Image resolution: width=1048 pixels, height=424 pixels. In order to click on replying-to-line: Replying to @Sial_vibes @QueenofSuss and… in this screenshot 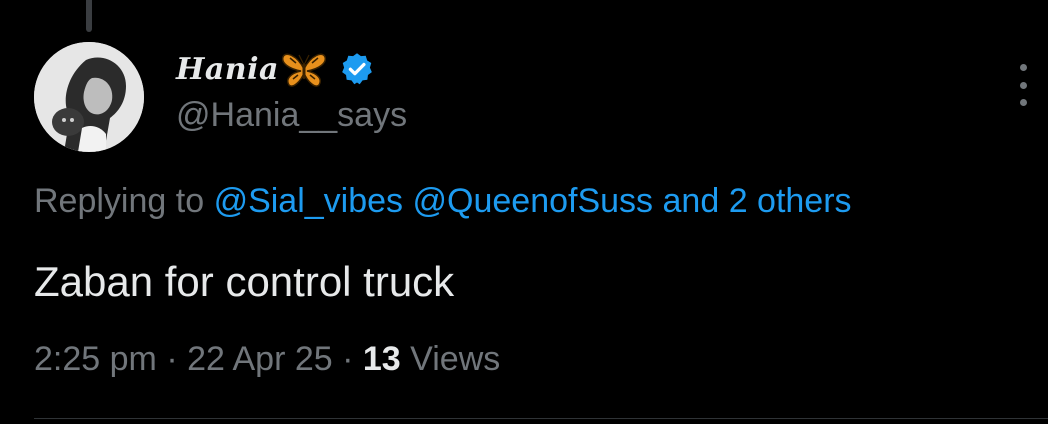, I will do `click(443, 201)`.